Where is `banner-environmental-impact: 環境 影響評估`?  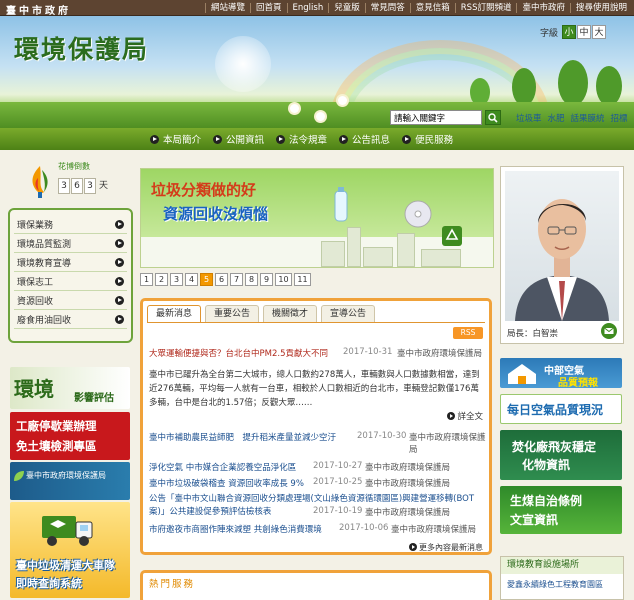 banner-environmental-impact: 環境 影響評估 is located at coordinates (70, 388).